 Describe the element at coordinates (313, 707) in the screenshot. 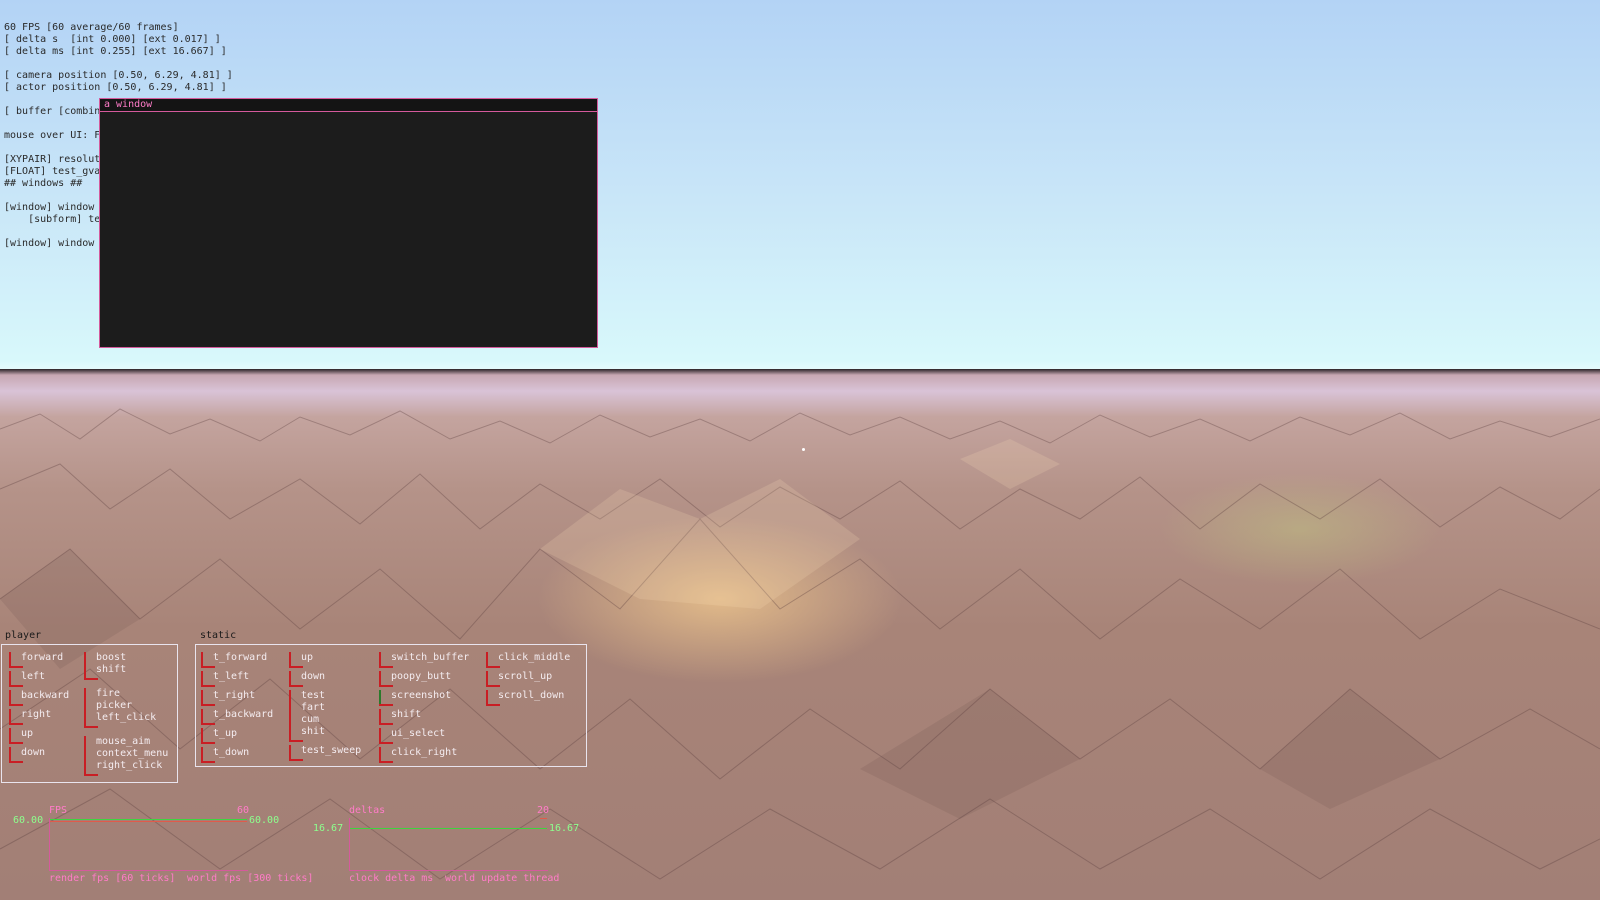

I see `input-binding-label: fart` at that location.